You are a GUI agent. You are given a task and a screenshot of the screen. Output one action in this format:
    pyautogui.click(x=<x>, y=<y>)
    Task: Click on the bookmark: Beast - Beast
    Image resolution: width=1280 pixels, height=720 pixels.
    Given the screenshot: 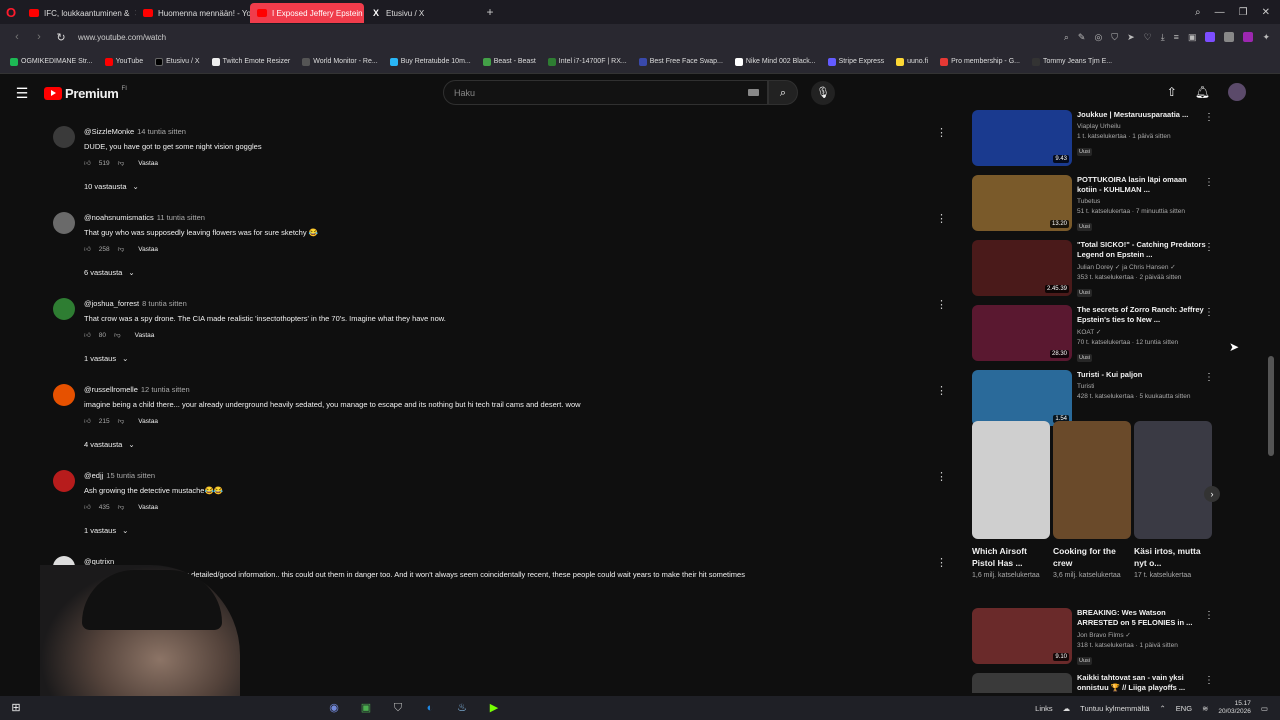 What is the action you would take?
    pyautogui.click(x=509, y=62)
    